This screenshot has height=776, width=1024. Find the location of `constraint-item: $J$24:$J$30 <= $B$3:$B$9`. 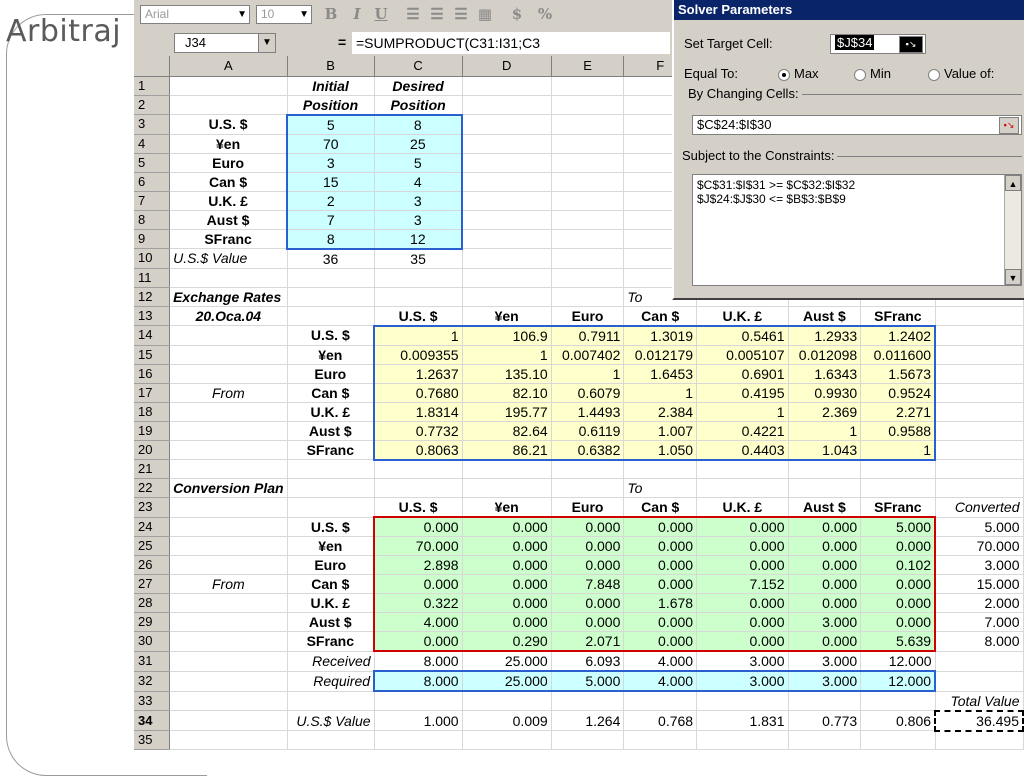

constraint-item: $J$24:$J$30 <= $B$3:$B$9 is located at coordinates (857, 199).